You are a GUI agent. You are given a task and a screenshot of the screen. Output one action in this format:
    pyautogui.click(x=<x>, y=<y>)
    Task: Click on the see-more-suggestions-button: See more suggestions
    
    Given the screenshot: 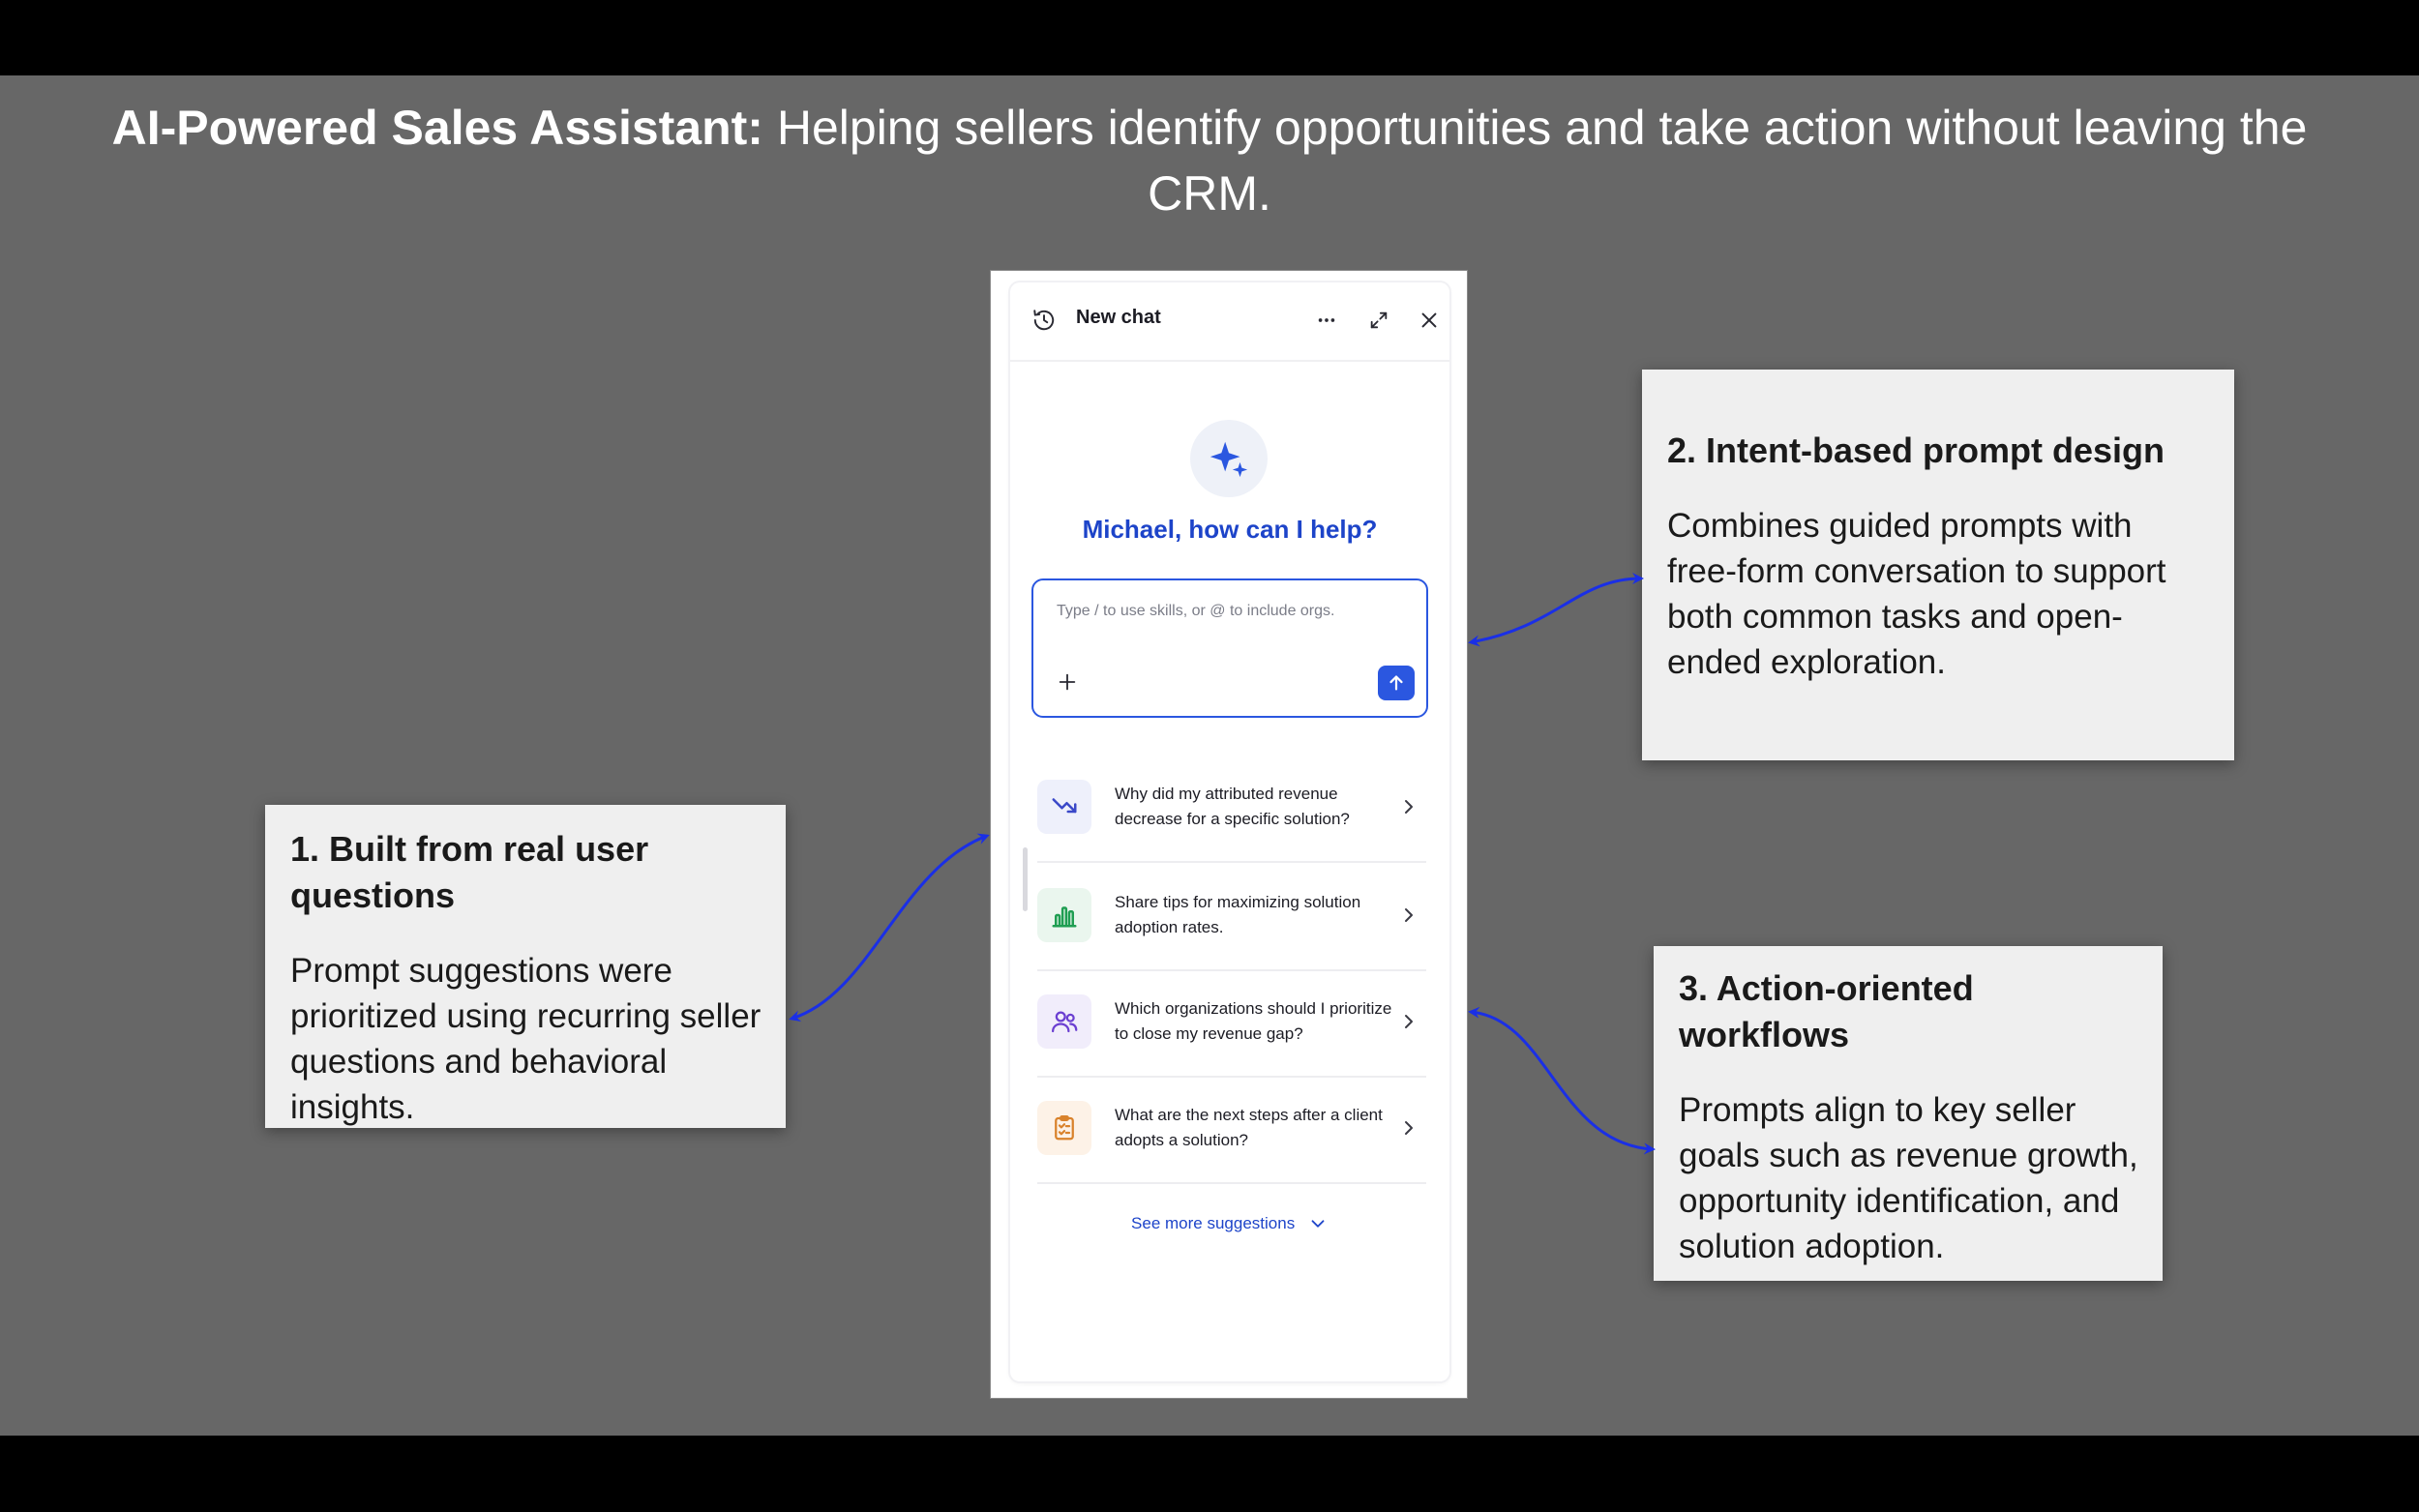 What is the action you would take?
    pyautogui.click(x=1229, y=1224)
    